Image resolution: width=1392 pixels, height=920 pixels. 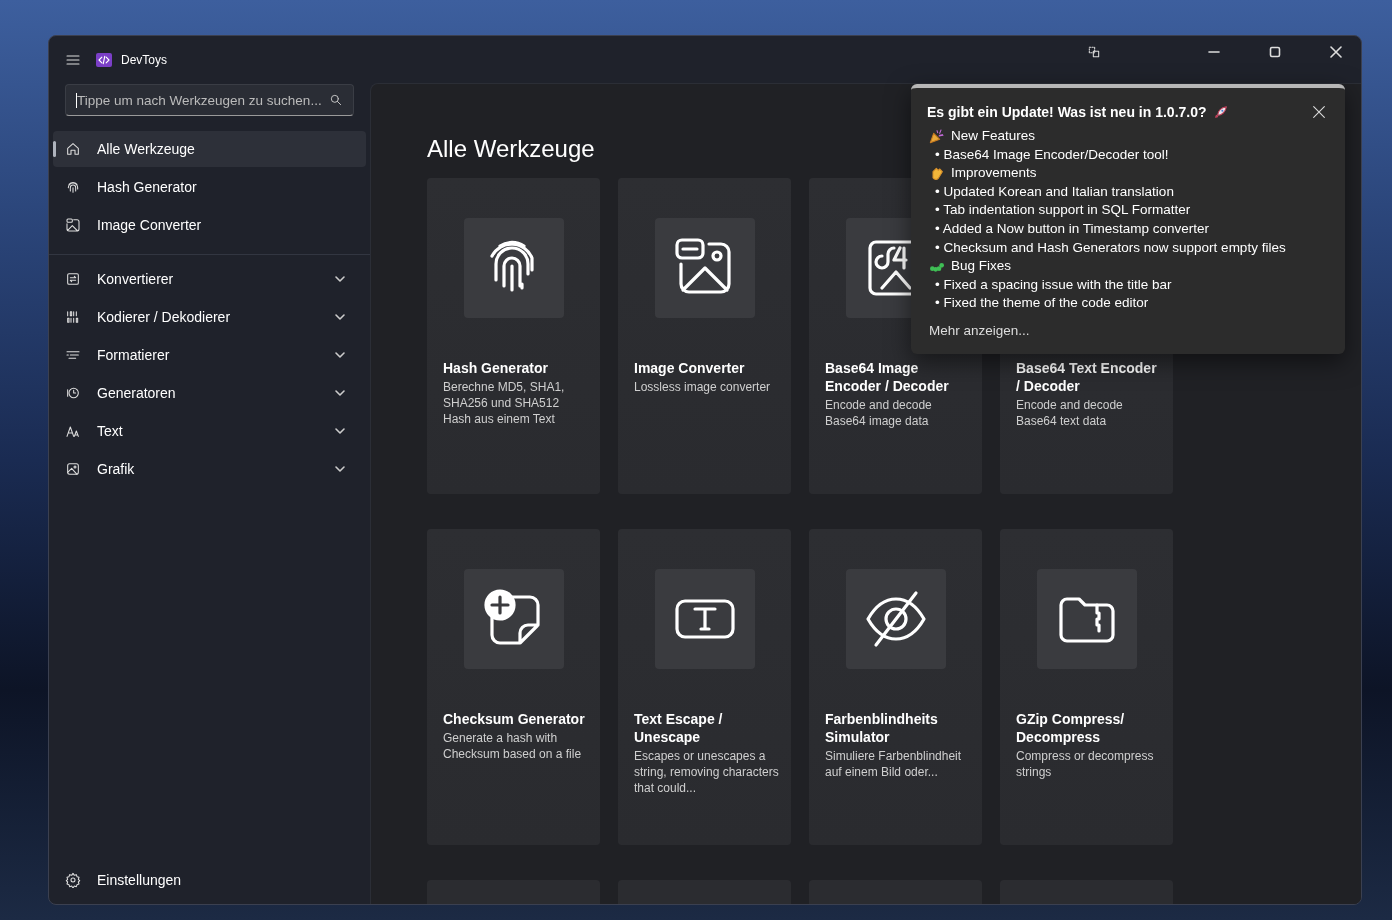 What do you see at coordinates (496, 368) in the screenshot?
I see `card-title: Hash Generator` at bounding box center [496, 368].